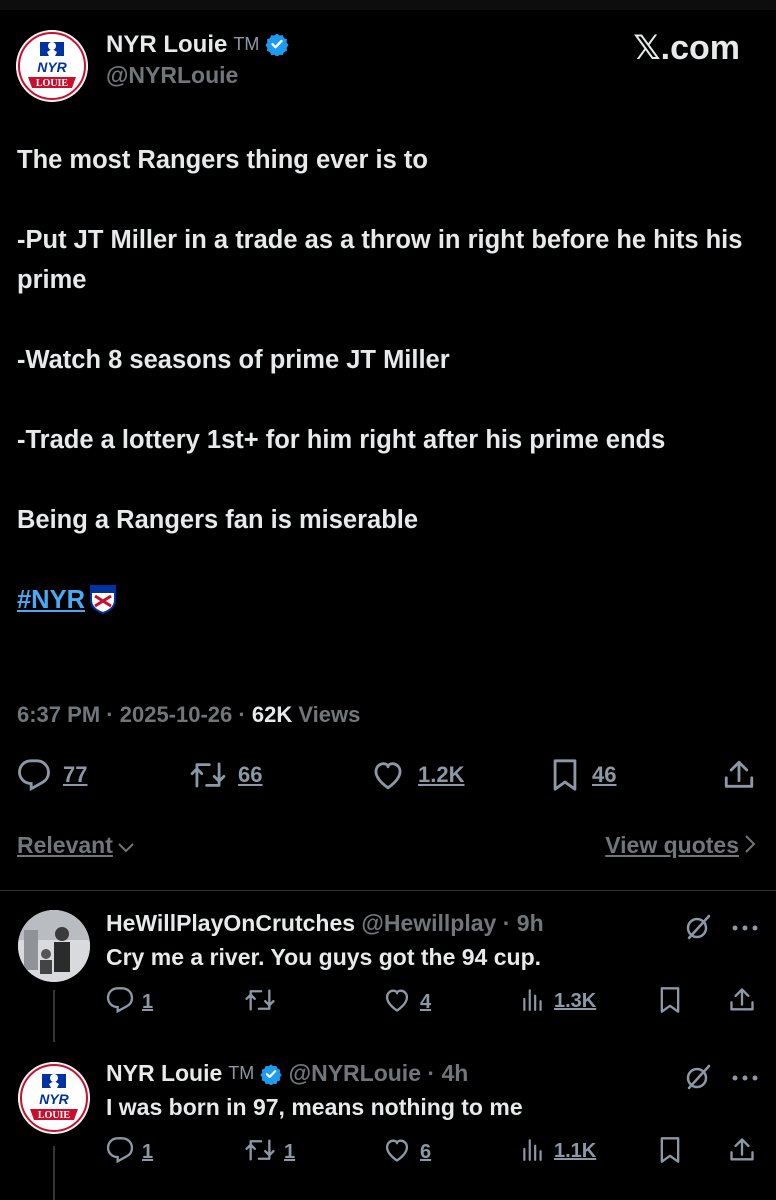  Describe the element at coordinates (355, 1073) in the screenshot. I see `reply-handle: @NYRLouie` at that location.